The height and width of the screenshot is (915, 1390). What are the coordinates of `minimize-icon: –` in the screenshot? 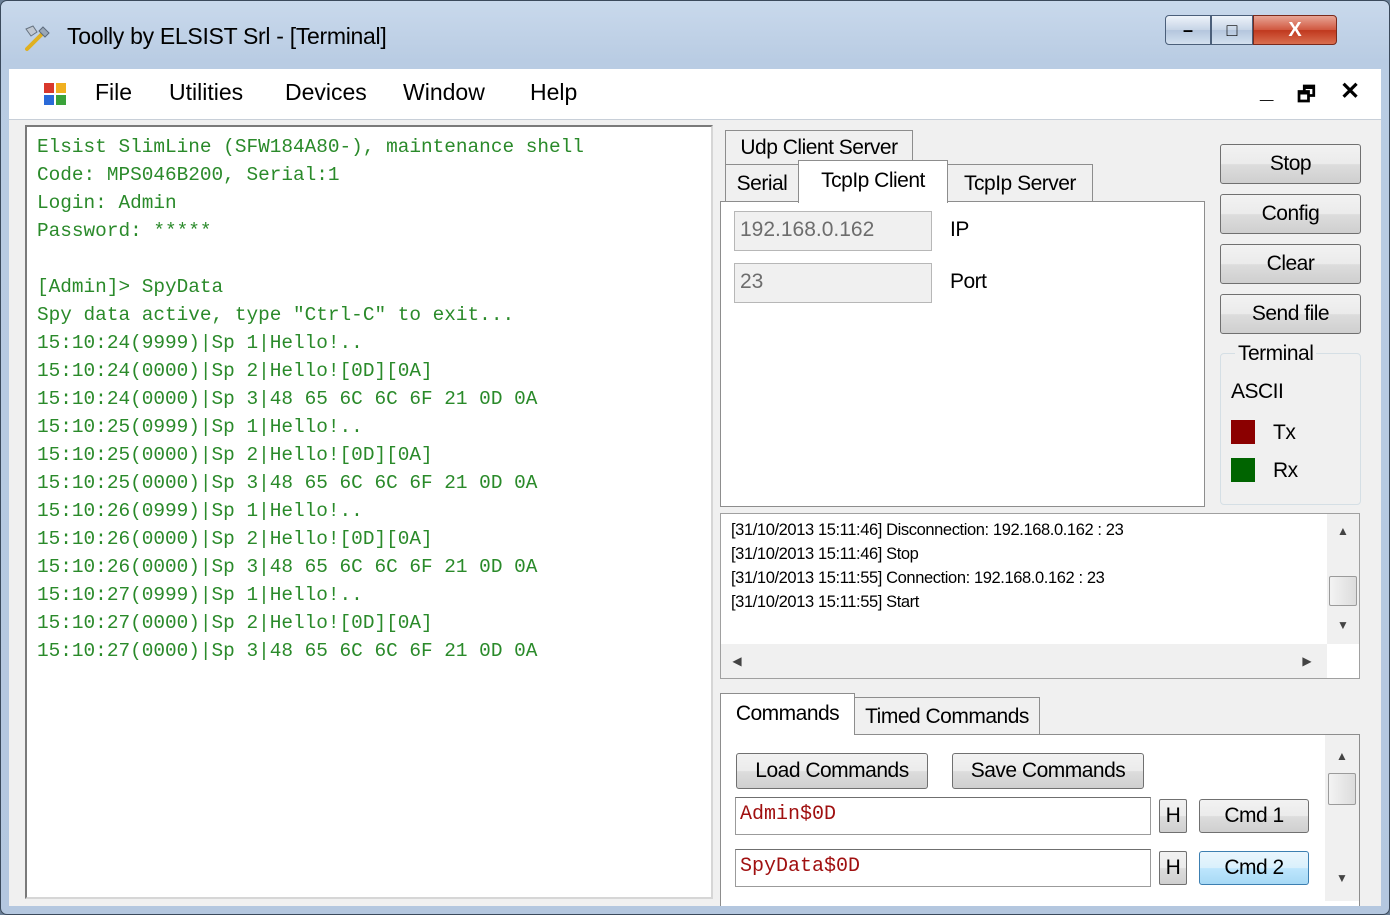 It's located at (1187, 30).